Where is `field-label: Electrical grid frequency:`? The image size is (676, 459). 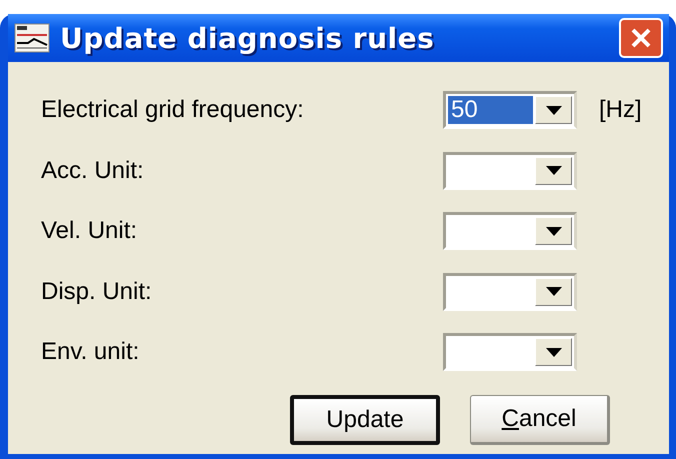 field-label: Electrical grid frequency: is located at coordinates (173, 110).